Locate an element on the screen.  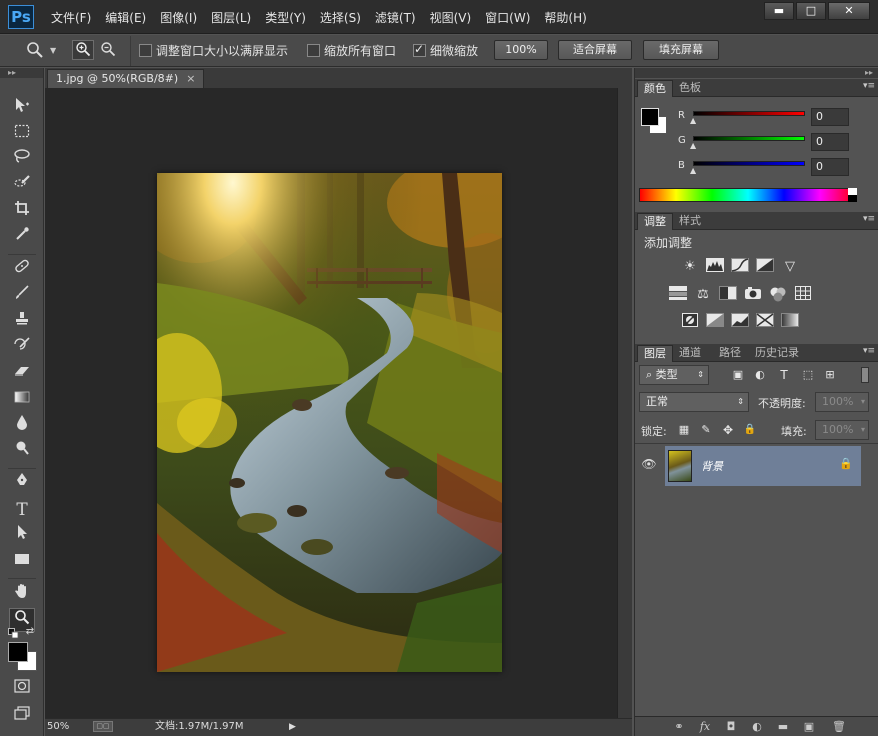
fill-screen-button: 填充屏幕 is located at coordinates (681, 50).